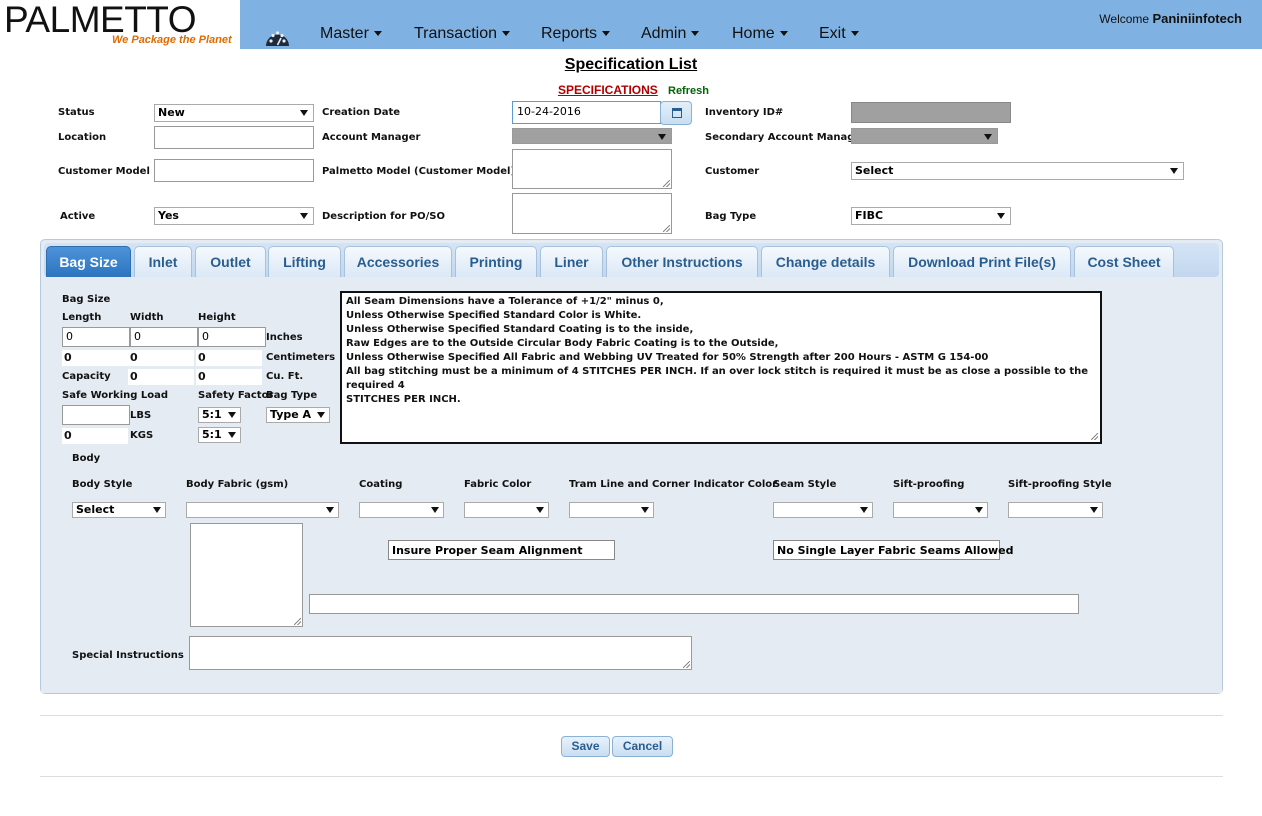 Image resolution: width=1262 pixels, height=816 pixels. I want to click on account-manager-select, so click(592, 136).